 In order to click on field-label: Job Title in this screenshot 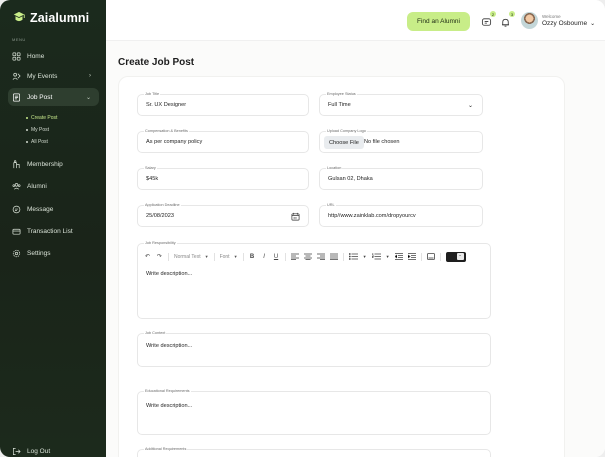, I will do `click(152, 94)`.